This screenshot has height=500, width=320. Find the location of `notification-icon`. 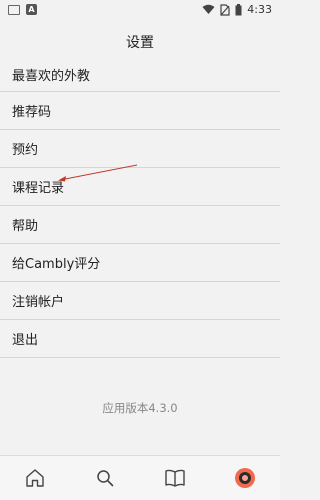

notification-icon is located at coordinates (14, 9).